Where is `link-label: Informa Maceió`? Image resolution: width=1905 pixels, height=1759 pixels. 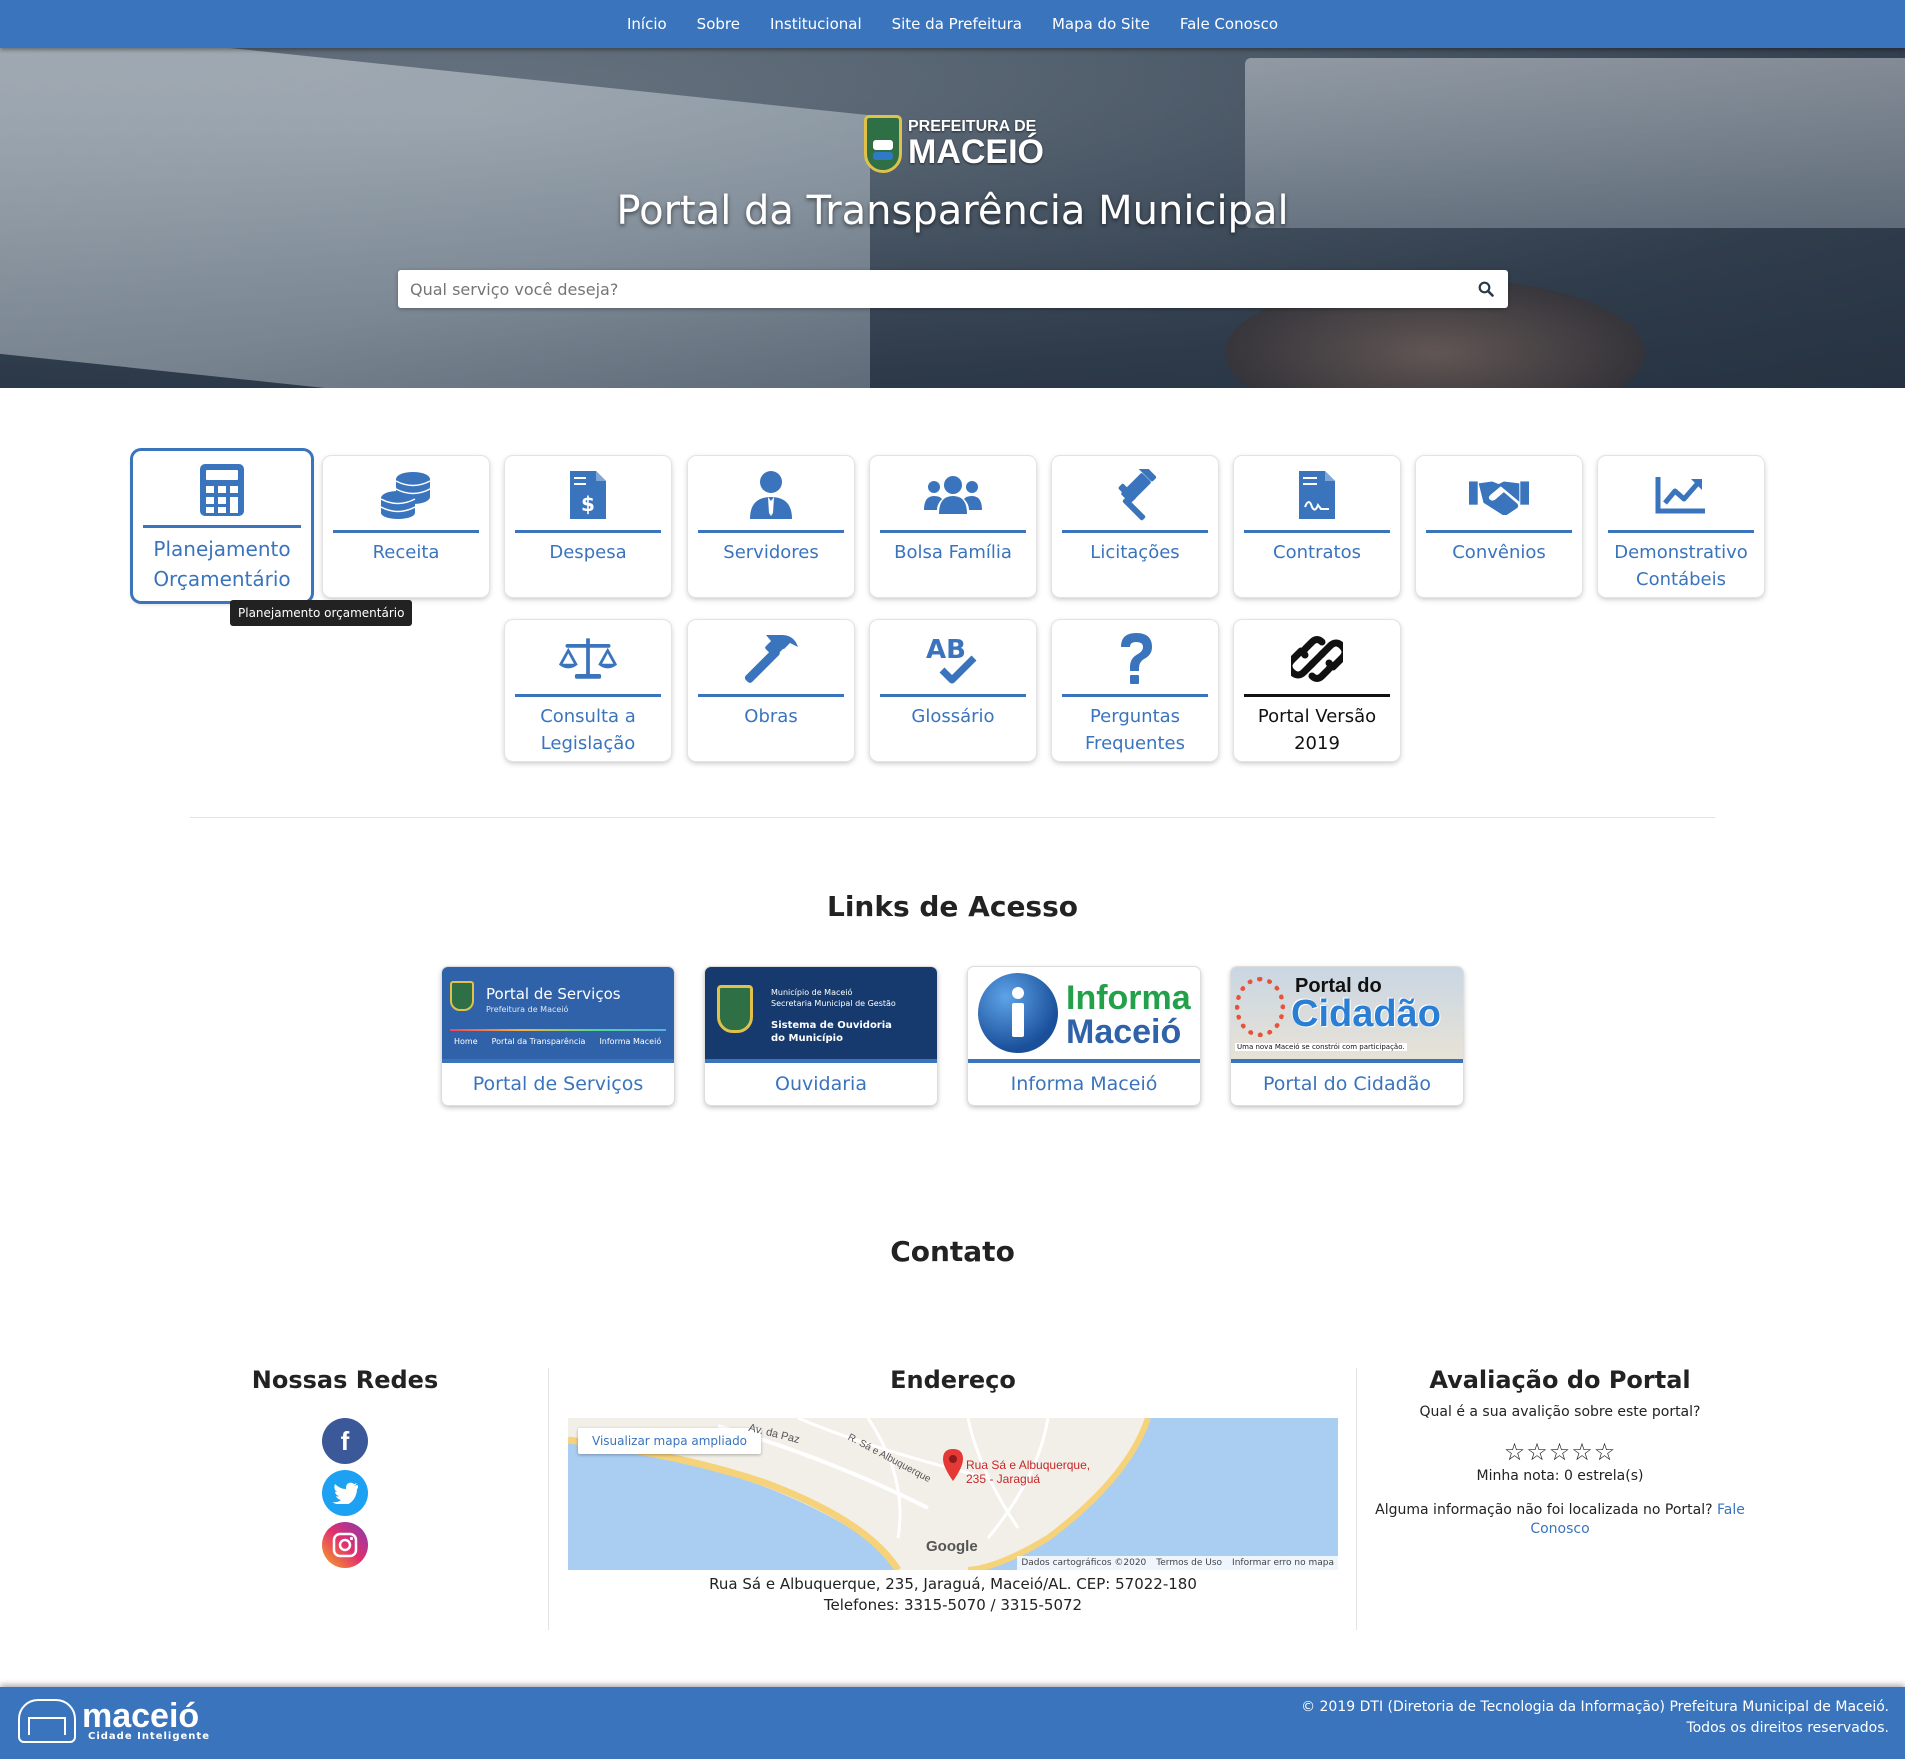
link-label: Informa Maceió is located at coordinates (1084, 1084).